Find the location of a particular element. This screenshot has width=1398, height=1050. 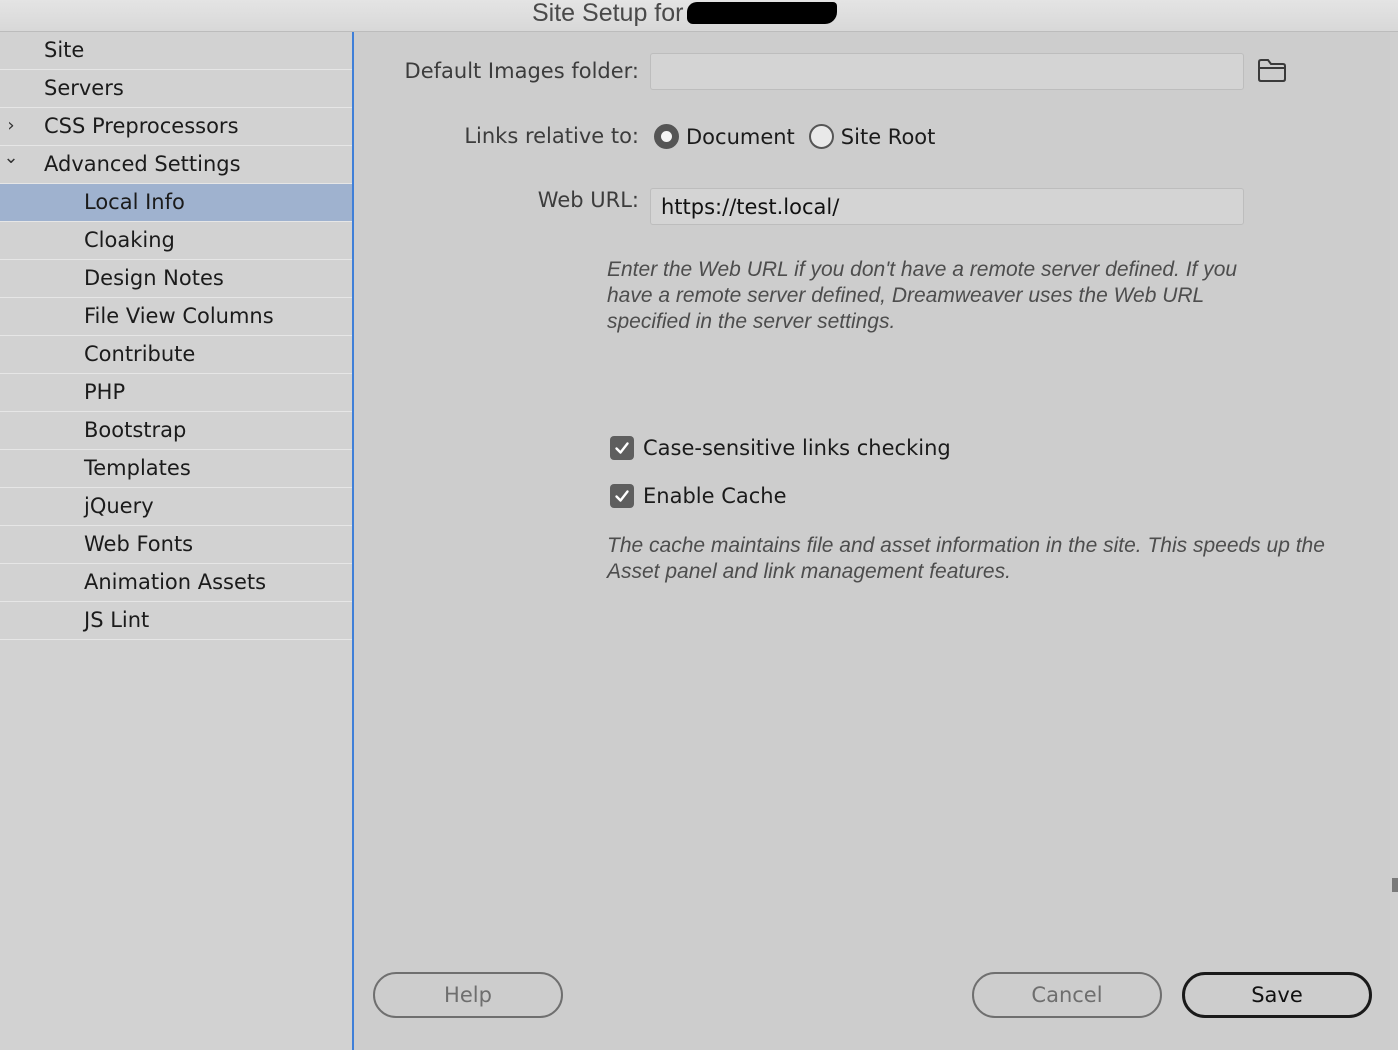

sidebar-item-servers: Servers is located at coordinates (176, 89).